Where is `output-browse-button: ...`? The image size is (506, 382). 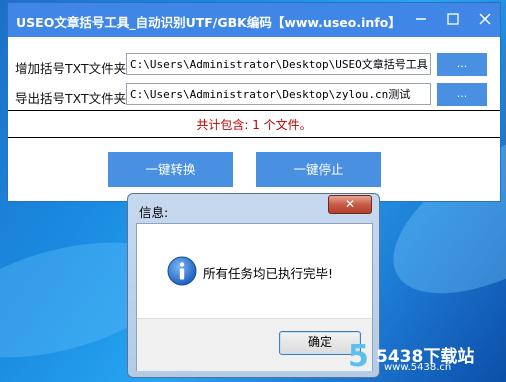 output-browse-button: ... is located at coordinates (462, 94).